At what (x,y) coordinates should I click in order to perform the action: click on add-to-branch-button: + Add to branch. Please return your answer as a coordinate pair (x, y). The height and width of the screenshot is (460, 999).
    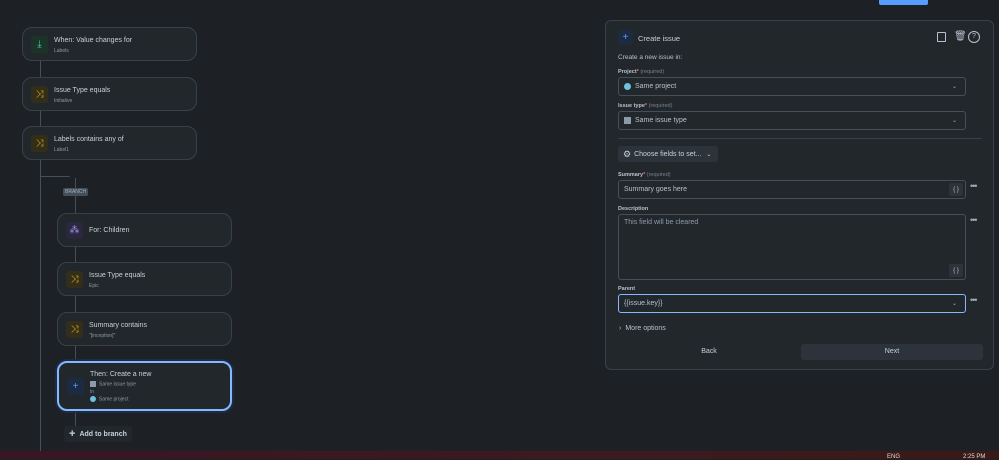
    Looking at the image, I should click on (98, 434).